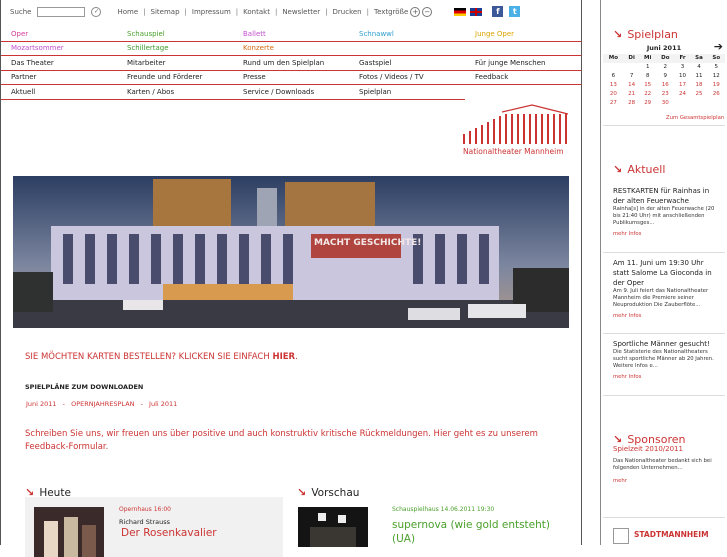 The image size is (727, 557). Describe the element at coordinates (716, 85) in the screenshot. I see `calendar-day: 19` at that location.